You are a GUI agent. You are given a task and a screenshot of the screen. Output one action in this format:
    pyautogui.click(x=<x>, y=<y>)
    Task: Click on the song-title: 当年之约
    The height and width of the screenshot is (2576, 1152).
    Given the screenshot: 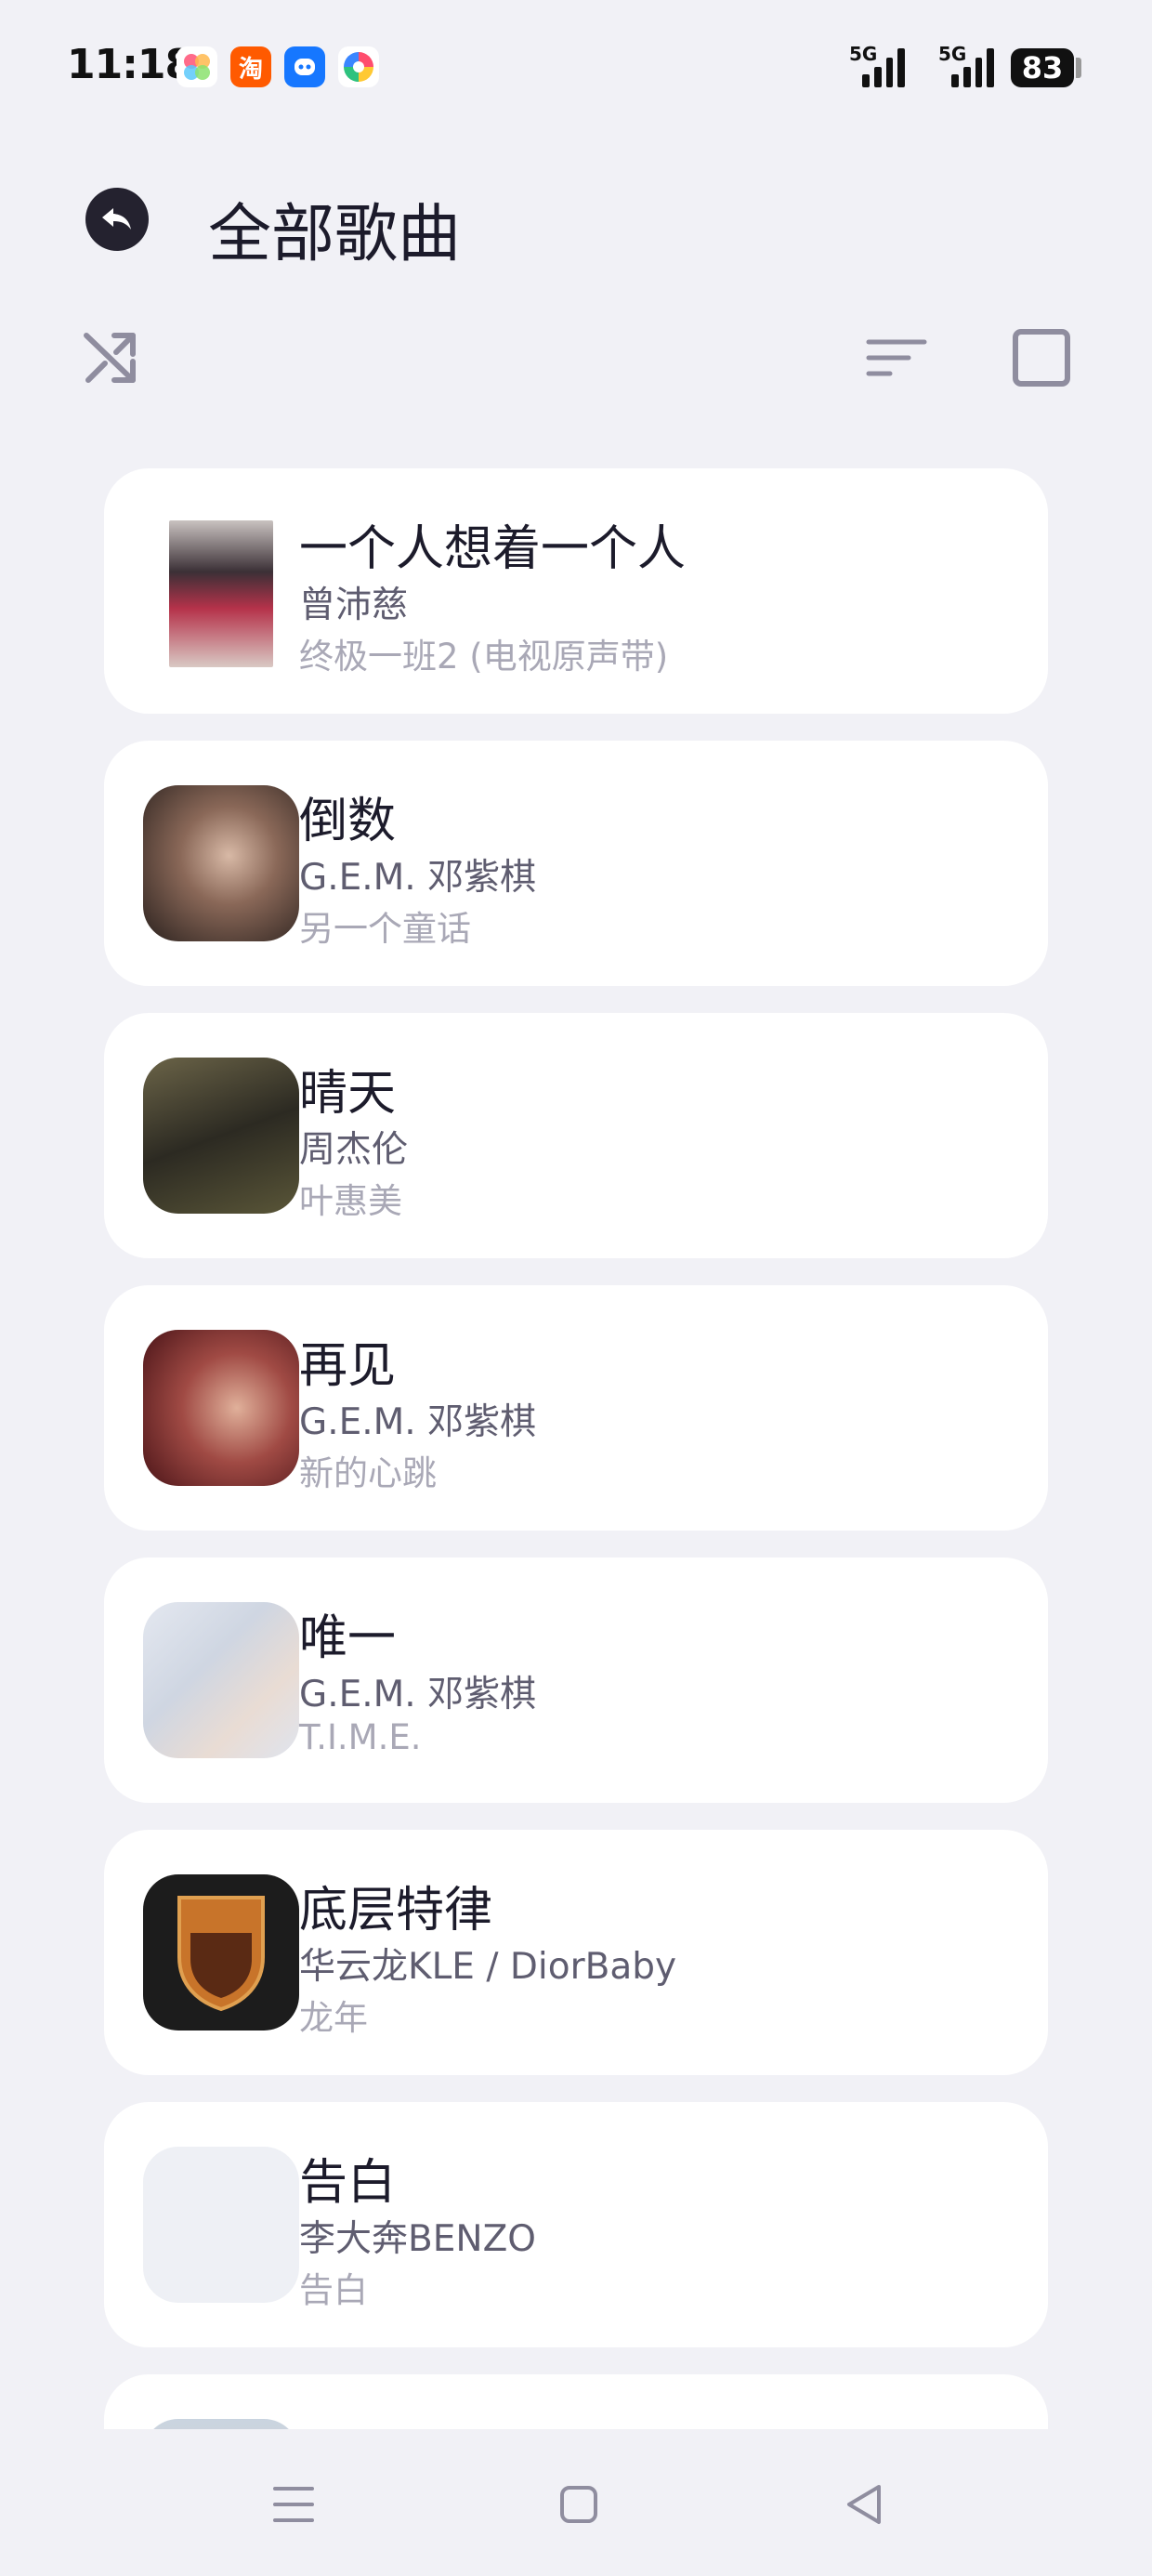 What is the action you would take?
    pyautogui.click(x=395, y=2422)
    